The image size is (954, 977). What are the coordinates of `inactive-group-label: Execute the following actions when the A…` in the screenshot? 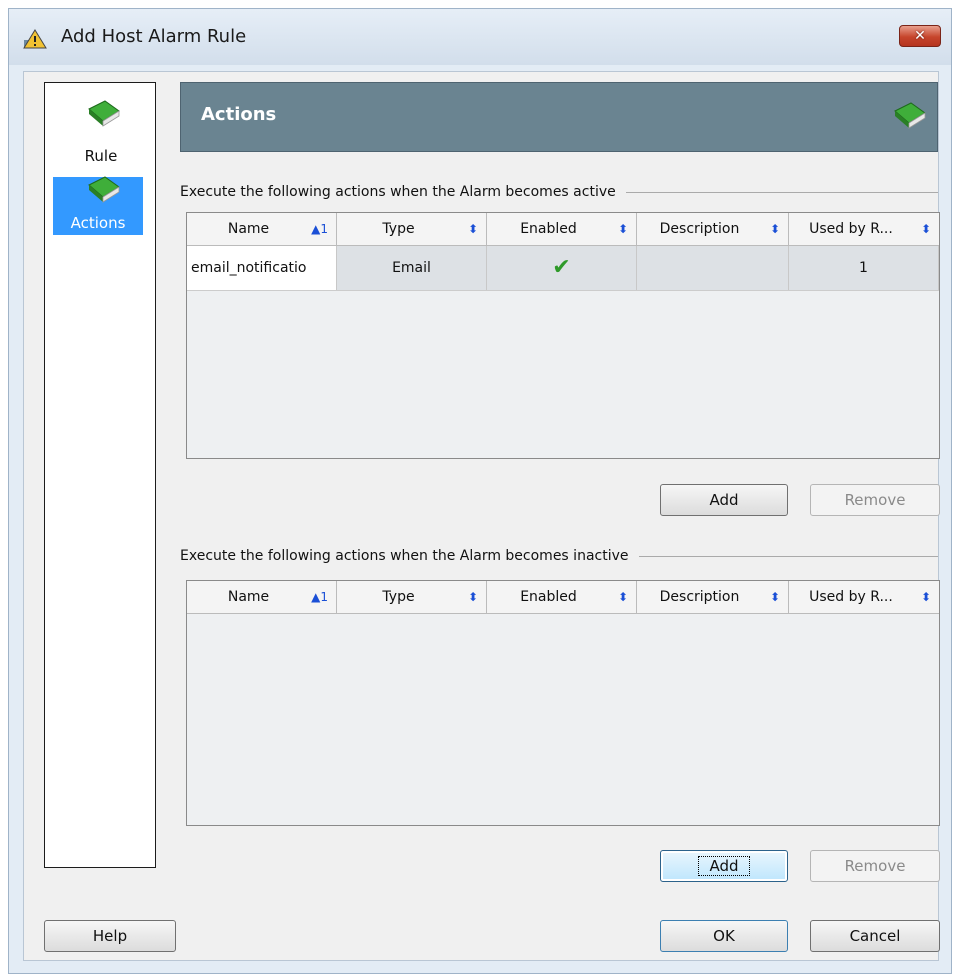 It's located at (559, 556).